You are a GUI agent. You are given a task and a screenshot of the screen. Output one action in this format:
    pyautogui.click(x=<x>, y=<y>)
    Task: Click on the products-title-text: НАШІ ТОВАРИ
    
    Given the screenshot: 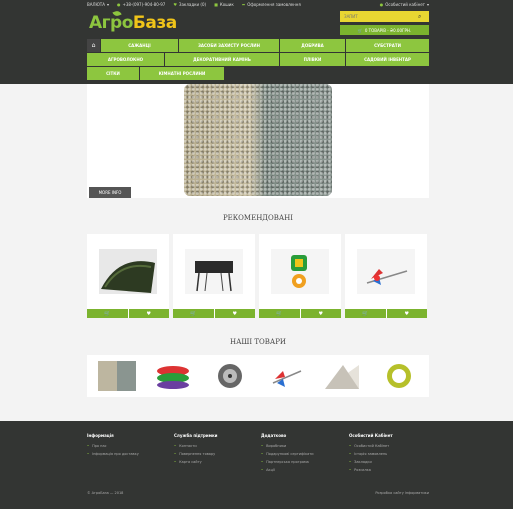 What is the action you would take?
    pyautogui.click(x=258, y=342)
    